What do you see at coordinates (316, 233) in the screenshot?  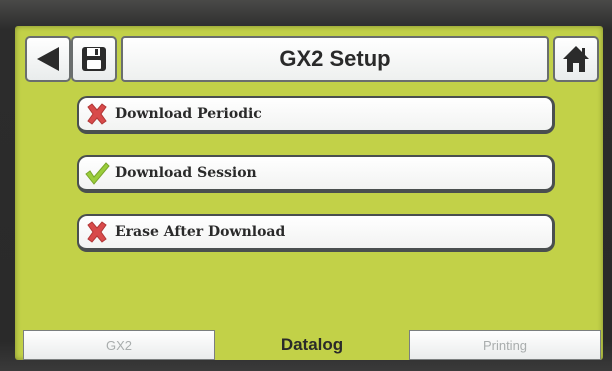 I see `erase-after-download-toggle: Erase After Download` at bounding box center [316, 233].